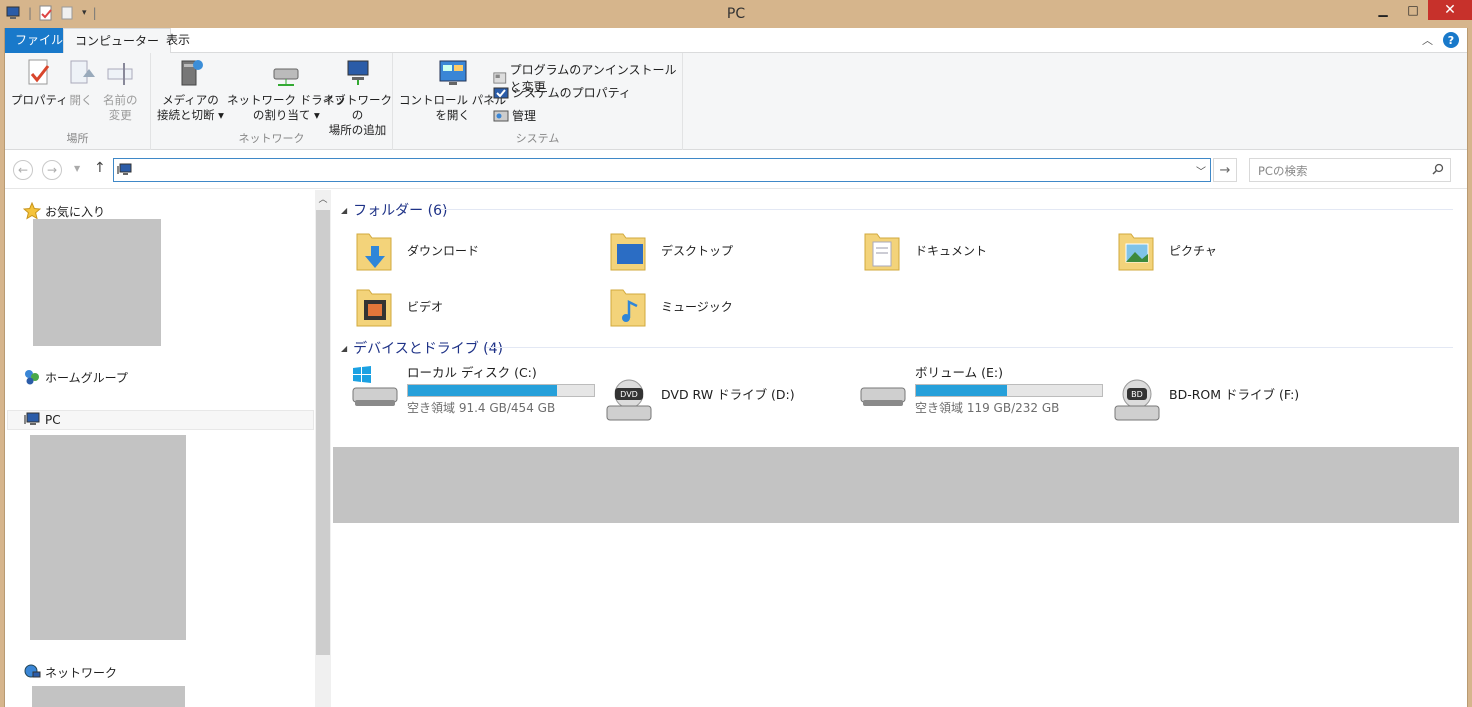 Image resolution: width=1472 pixels, height=707 pixels. Describe the element at coordinates (1193, 250) in the screenshot. I see `folder-label: ピクチャ` at that location.